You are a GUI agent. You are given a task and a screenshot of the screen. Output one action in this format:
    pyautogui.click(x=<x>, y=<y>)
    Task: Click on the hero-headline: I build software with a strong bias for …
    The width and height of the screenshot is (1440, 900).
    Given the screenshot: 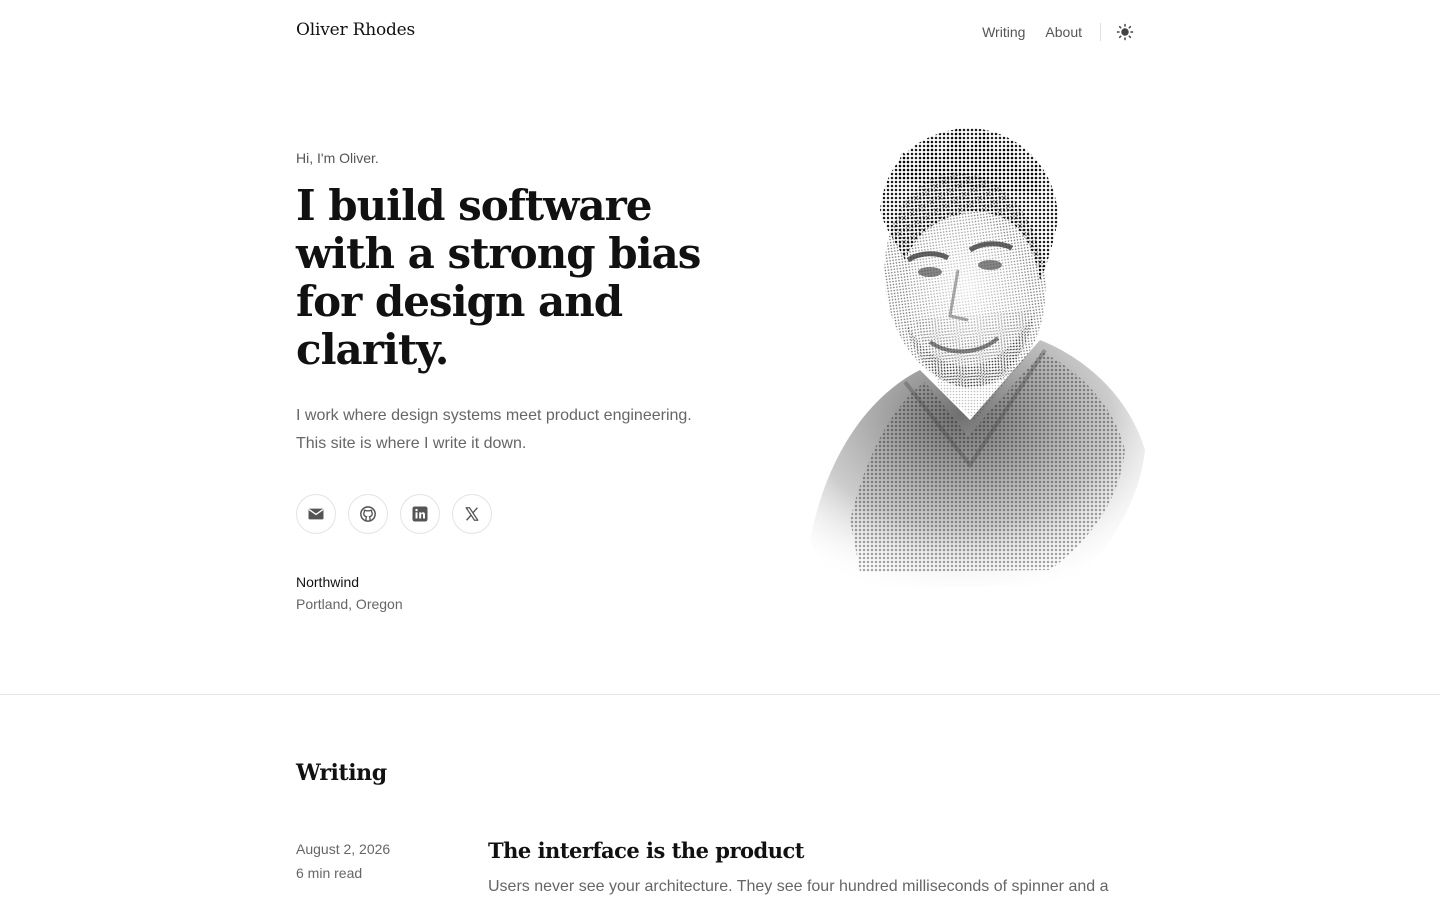 What is the action you would take?
    pyautogui.click(x=498, y=277)
    